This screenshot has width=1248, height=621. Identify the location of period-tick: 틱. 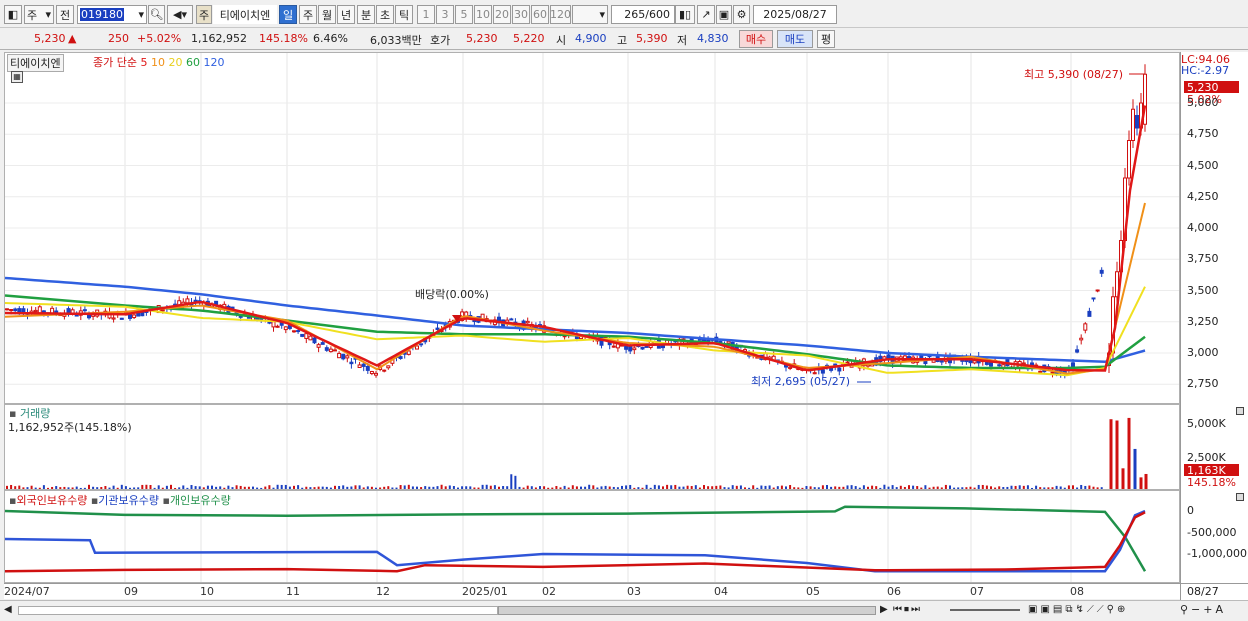
(404, 14).